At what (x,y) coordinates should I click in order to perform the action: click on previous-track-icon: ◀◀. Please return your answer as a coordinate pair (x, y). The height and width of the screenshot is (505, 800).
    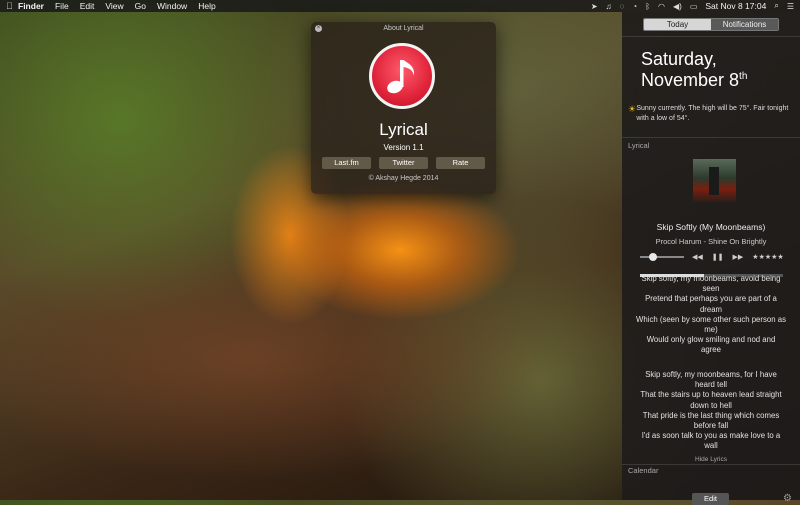
    Looking at the image, I should click on (697, 257).